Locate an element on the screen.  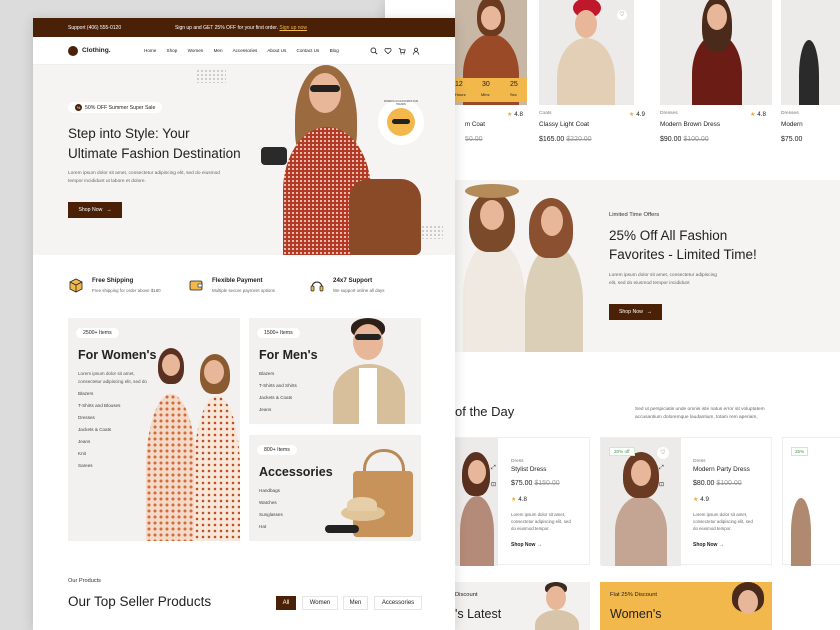
nav-shop: Shop is located at coordinates (172, 50).